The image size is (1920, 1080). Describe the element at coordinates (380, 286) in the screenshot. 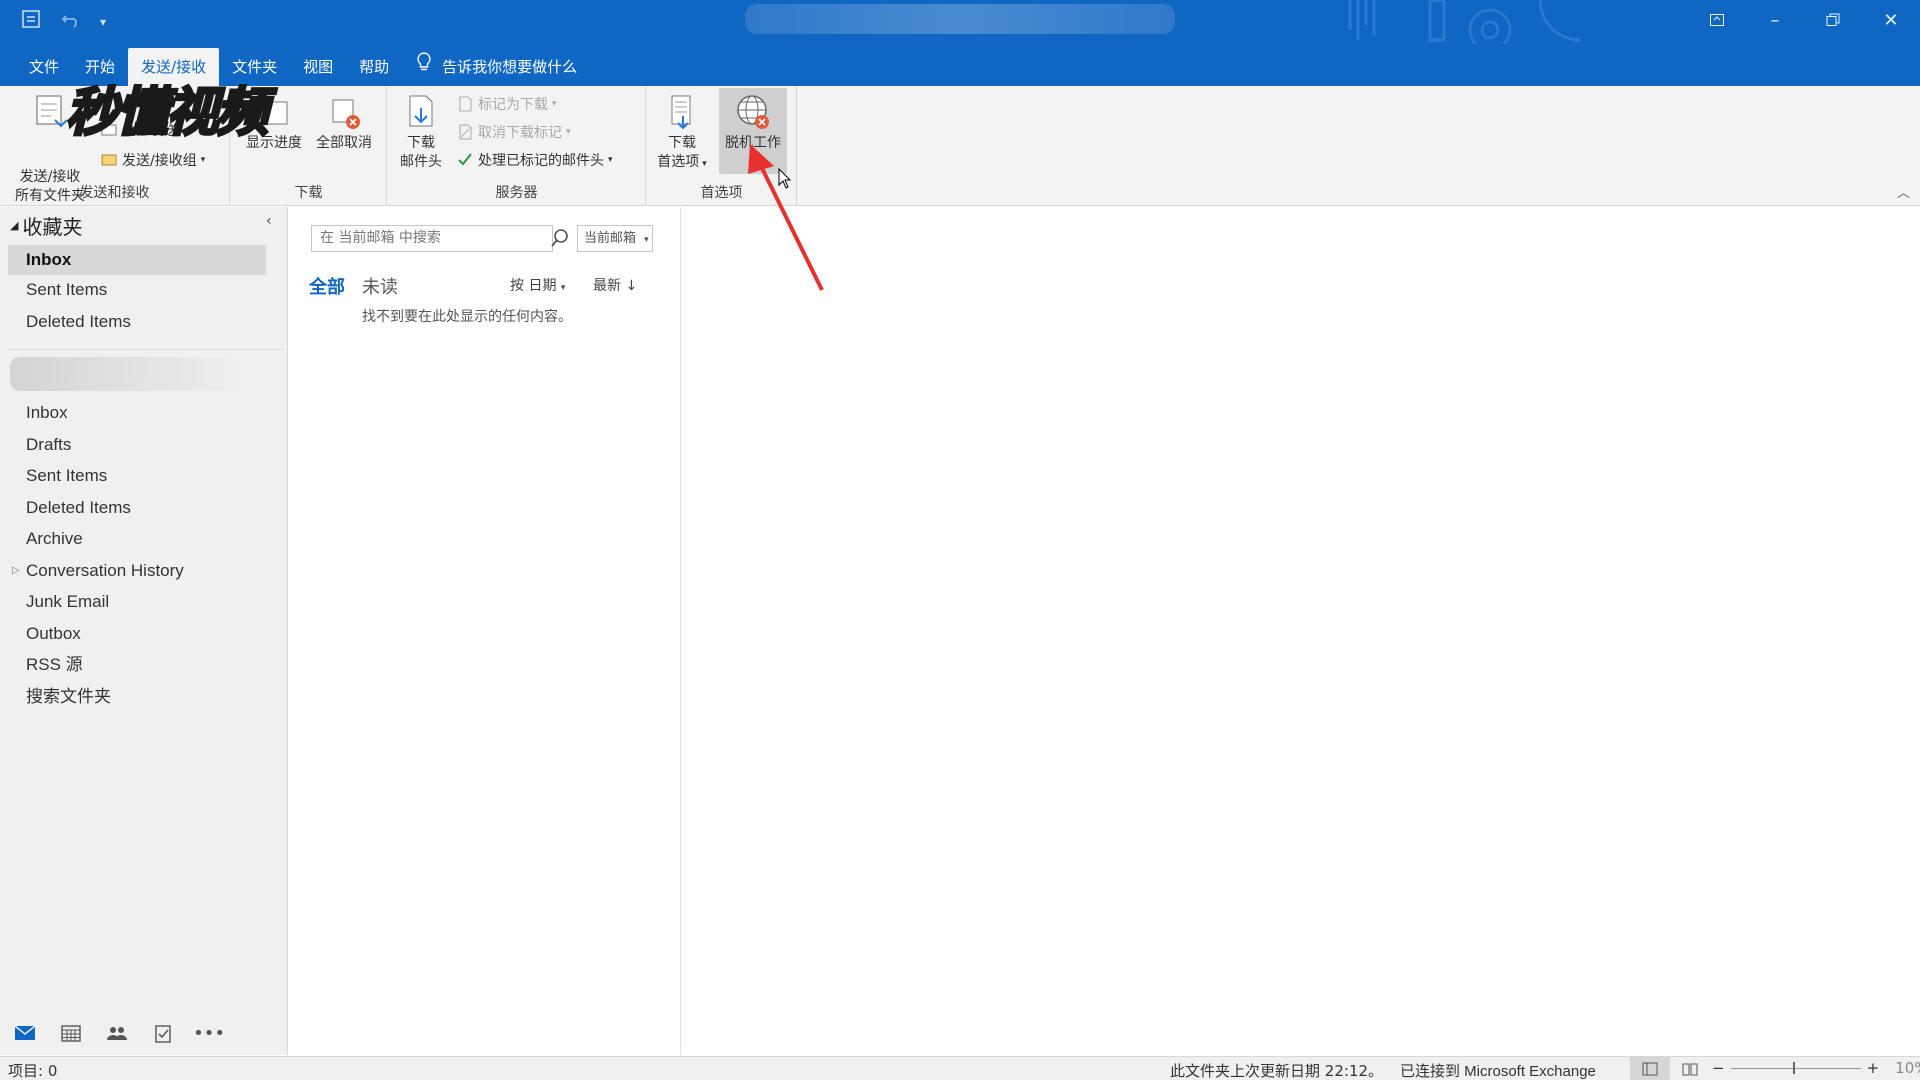

I see `filter-unread-tab: 未读` at that location.